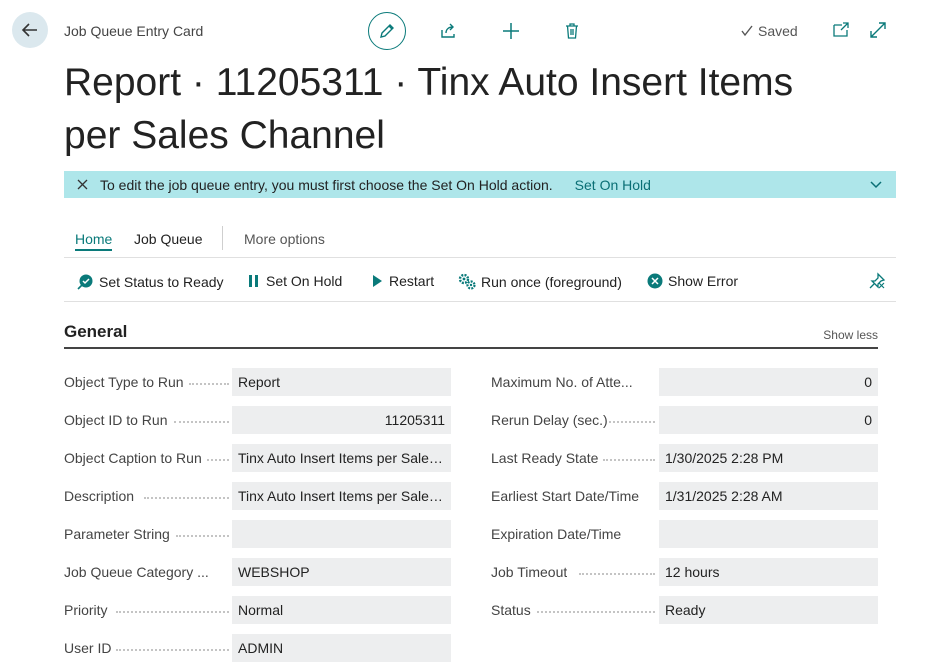 This screenshot has height=670, width=932. What do you see at coordinates (768, 572) in the screenshot?
I see `job-timeout-field: 12 hours` at bounding box center [768, 572].